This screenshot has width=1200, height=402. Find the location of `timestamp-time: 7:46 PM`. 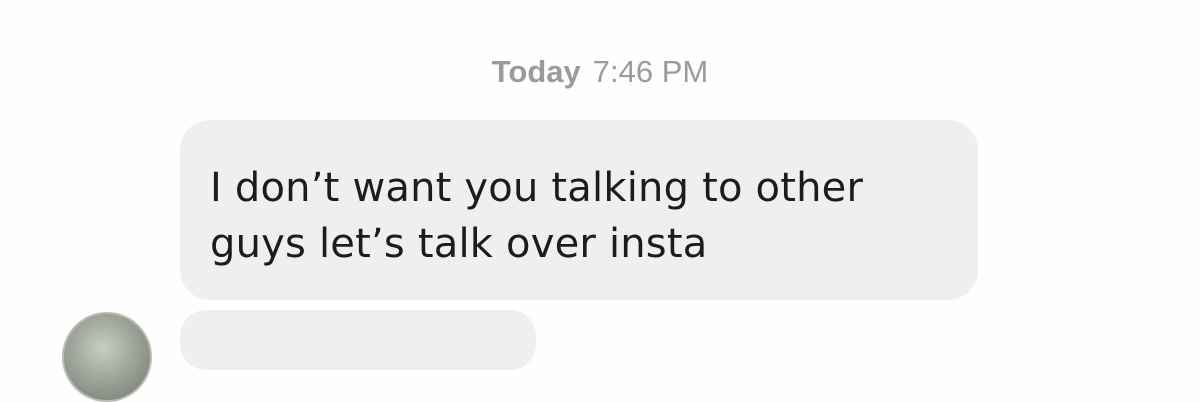

timestamp-time: 7:46 PM is located at coordinates (650, 71).